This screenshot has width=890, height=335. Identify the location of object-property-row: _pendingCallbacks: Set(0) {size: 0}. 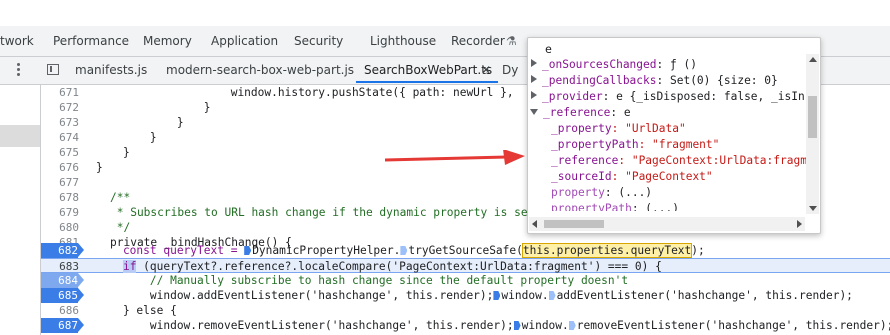
(654, 81).